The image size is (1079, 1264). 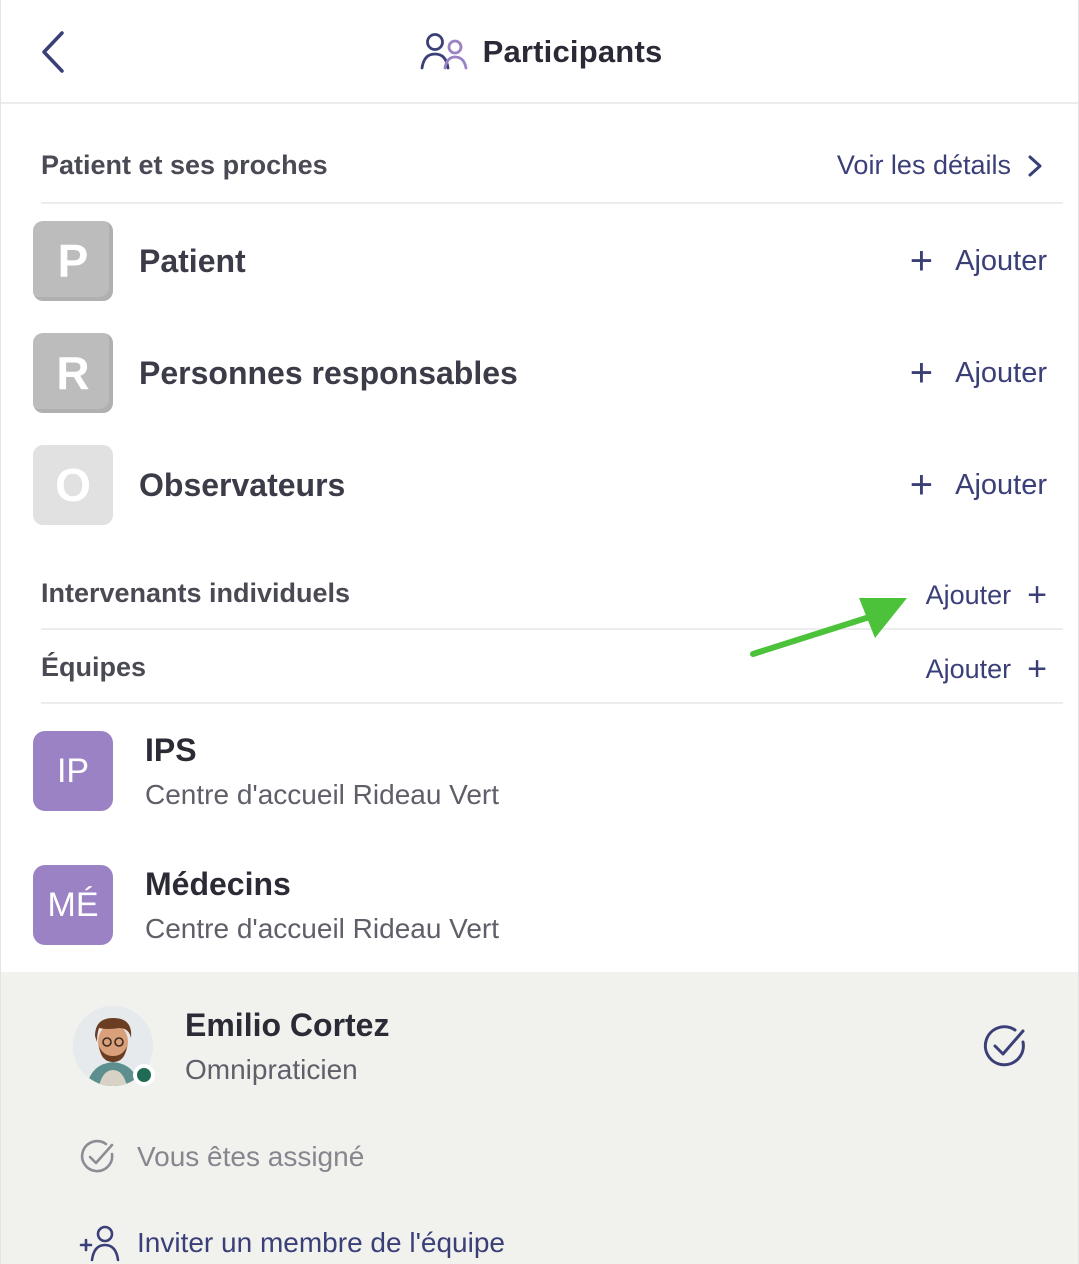 I want to click on add-observer-button: + Ajouter, so click(x=978, y=485).